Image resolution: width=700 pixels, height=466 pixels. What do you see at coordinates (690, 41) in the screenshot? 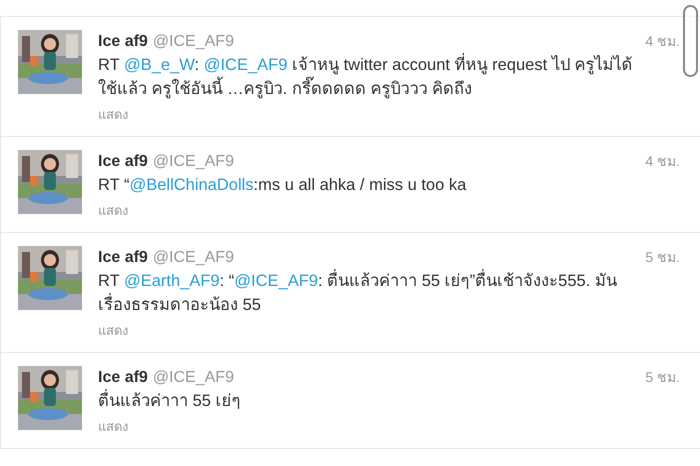
I see `scroll-thumb` at bounding box center [690, 41].